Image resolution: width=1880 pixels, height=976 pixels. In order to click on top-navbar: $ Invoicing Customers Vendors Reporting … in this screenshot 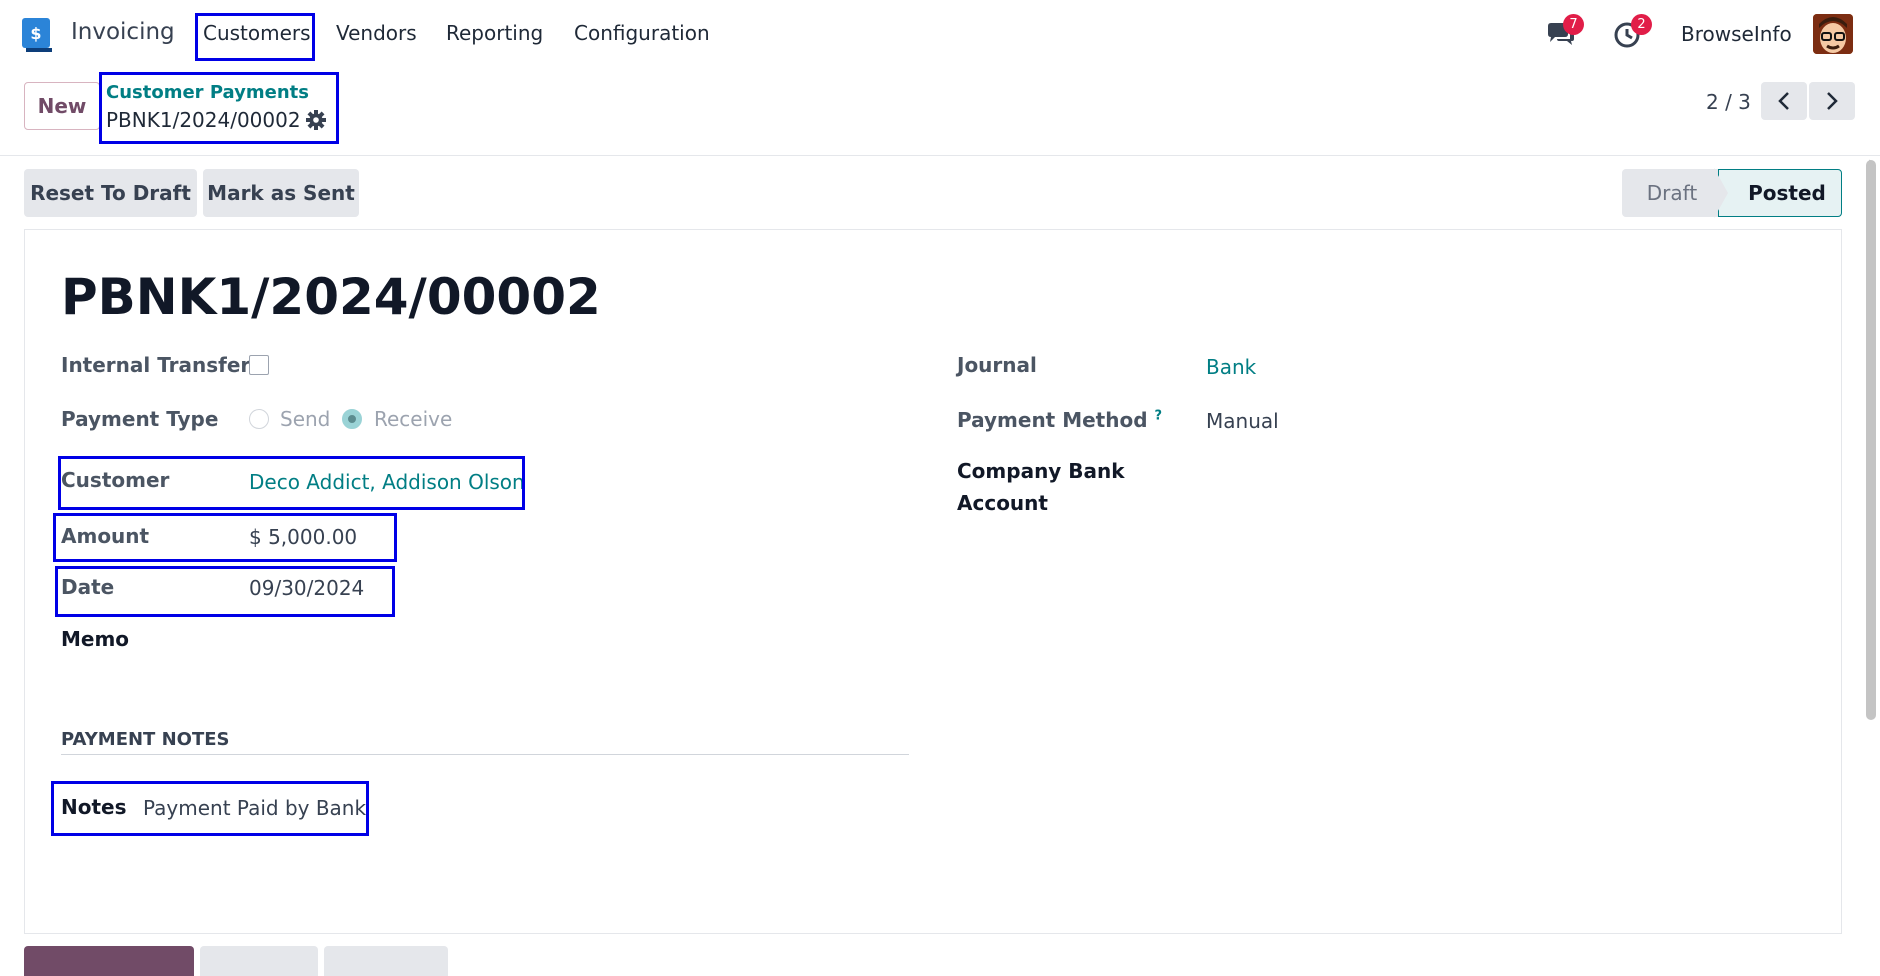, I will do `click(940, 34)`.